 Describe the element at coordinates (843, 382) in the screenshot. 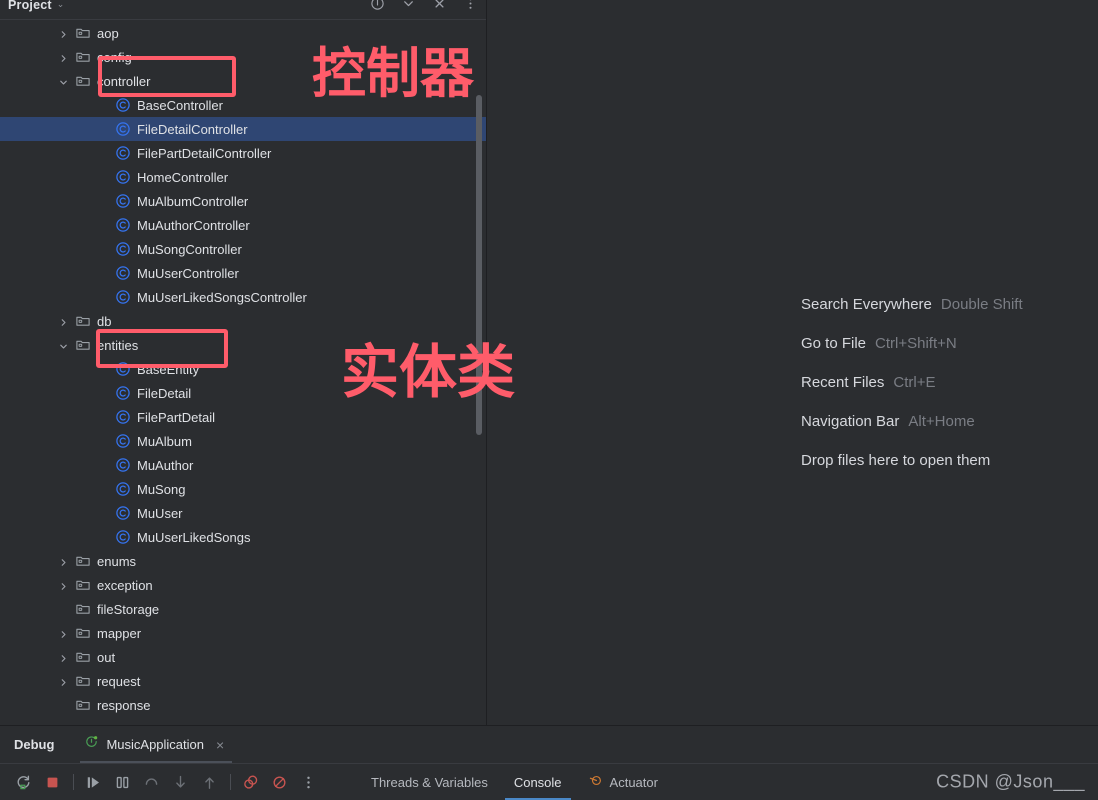

I see `shortcut-action-label: Recent Files` at that location.